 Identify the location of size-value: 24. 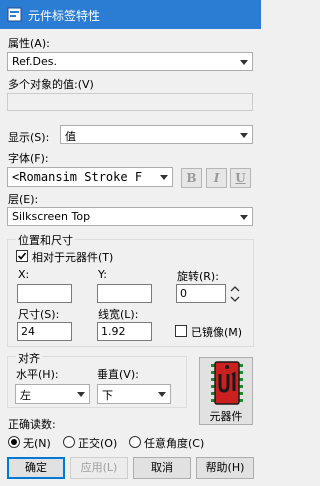
(28, 331).